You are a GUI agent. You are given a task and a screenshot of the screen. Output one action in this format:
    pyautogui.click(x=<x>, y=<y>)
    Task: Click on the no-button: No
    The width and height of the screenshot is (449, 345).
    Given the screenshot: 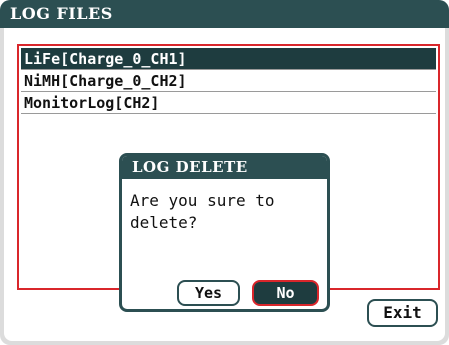 What is the action you would take?
    pyautogui.click(x=285, y=293)
    